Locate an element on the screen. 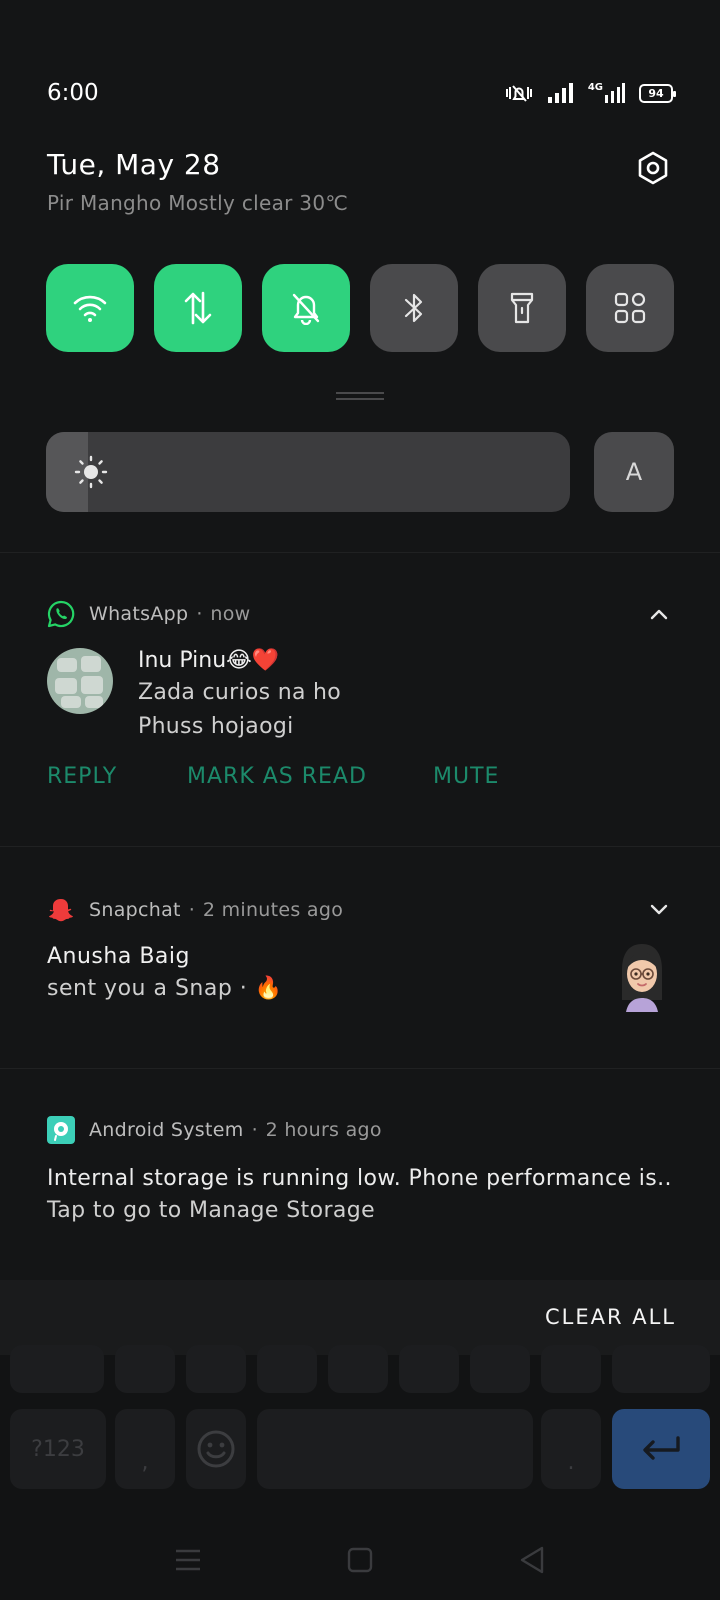 Image resolution: width=720 pixels, height=1600 pixels. status-bar: 6:00 4G 94 is located at coordinates (361, 93).